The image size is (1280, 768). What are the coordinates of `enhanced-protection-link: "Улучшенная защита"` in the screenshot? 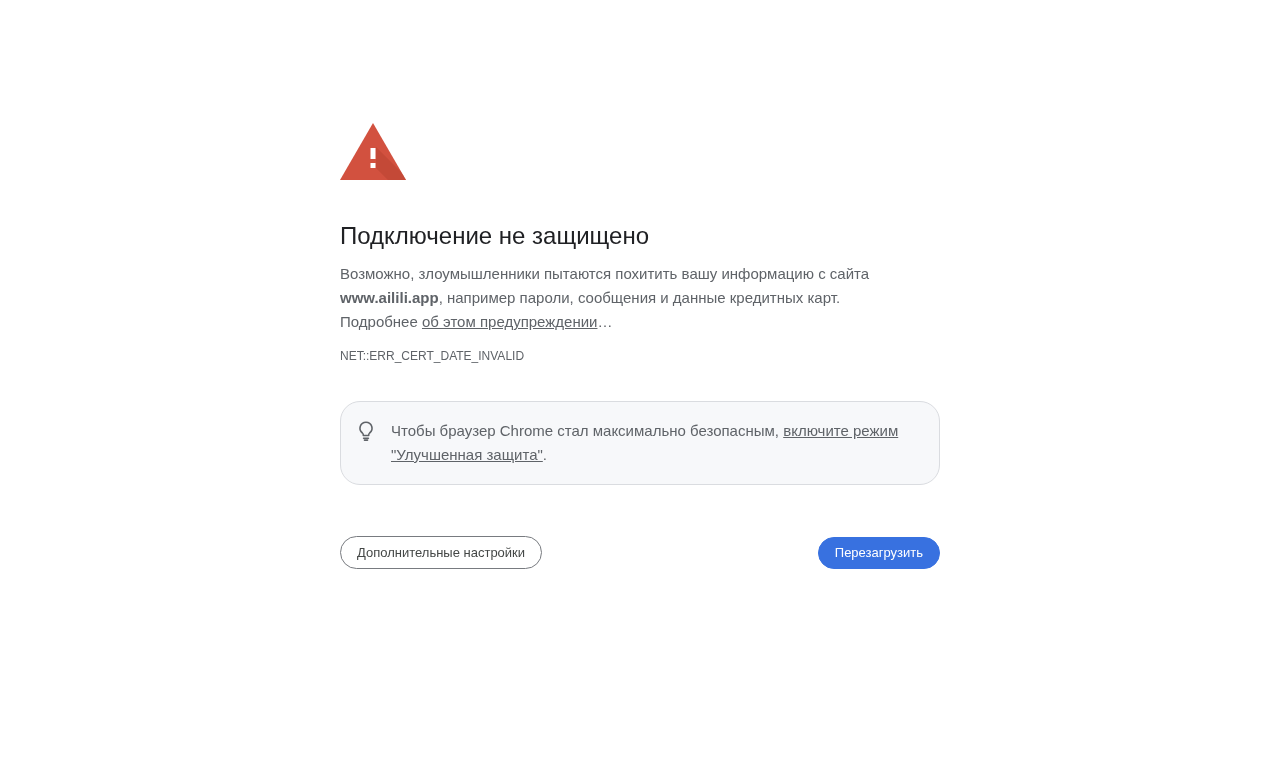 It's located at (467, 454).